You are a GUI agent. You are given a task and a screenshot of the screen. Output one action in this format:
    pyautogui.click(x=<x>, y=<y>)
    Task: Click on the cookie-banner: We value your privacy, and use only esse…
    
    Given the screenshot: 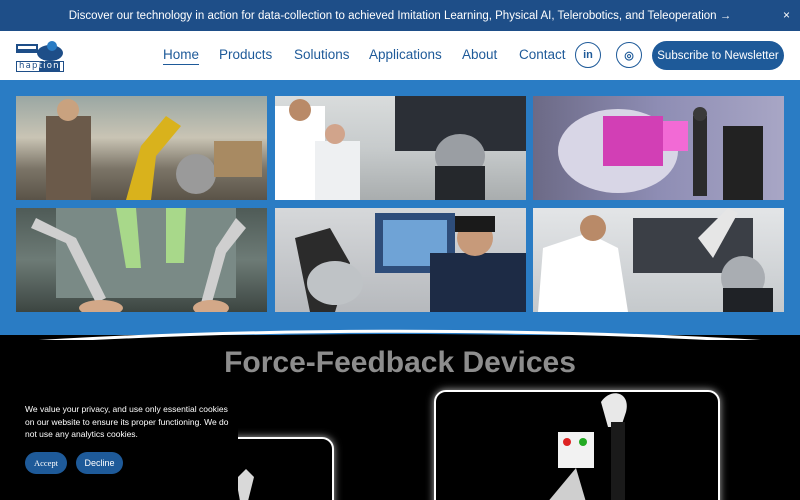 What is the action you would take?
    pyautogui.click(x=119, y=446)
    